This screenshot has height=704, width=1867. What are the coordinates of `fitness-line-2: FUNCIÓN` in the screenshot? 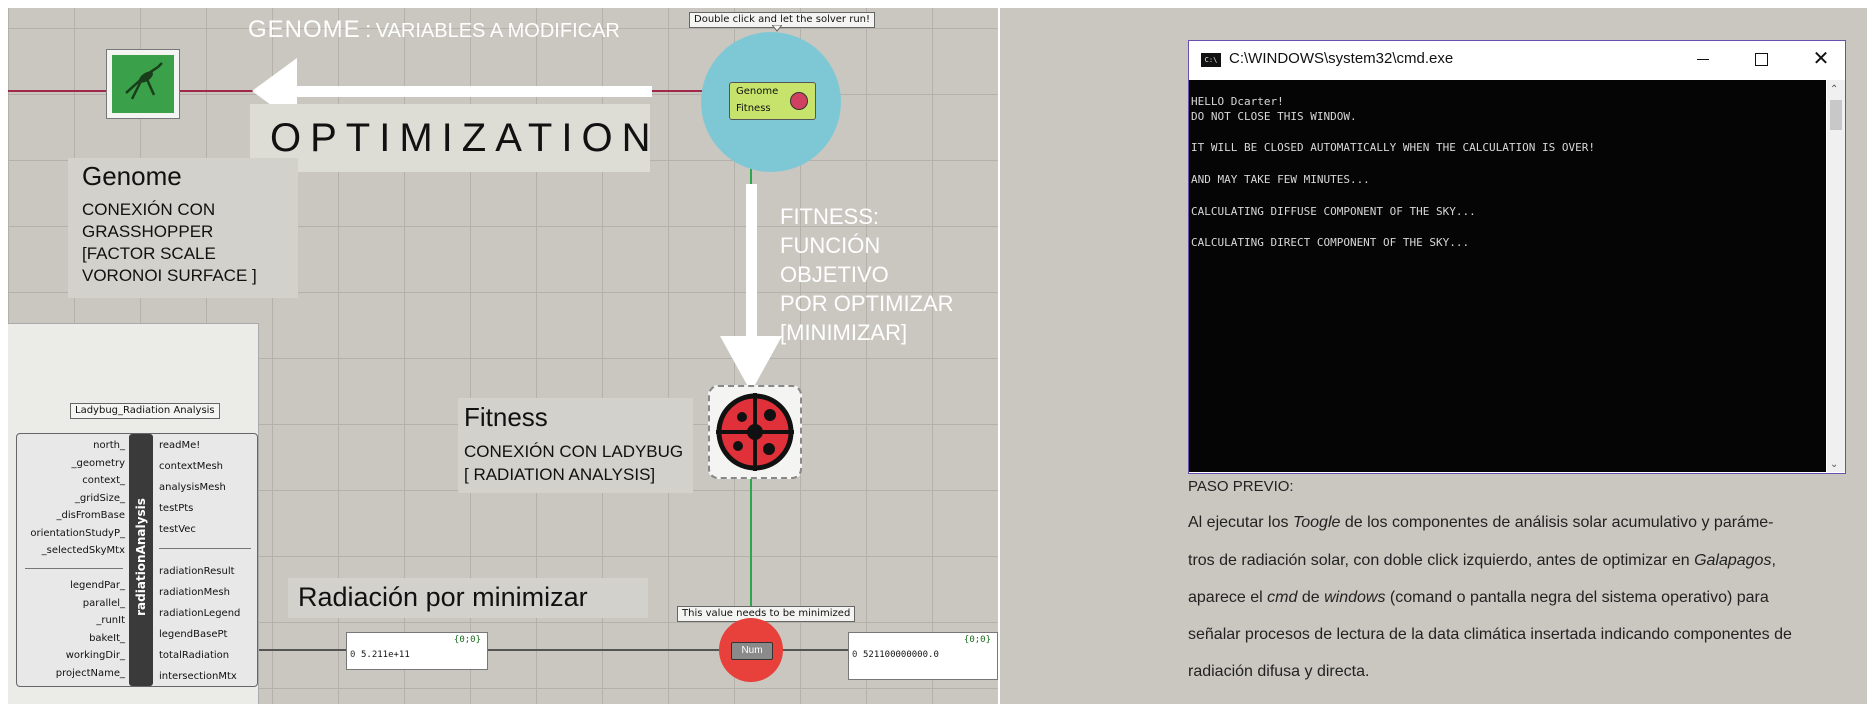 It's located at (830, 245).